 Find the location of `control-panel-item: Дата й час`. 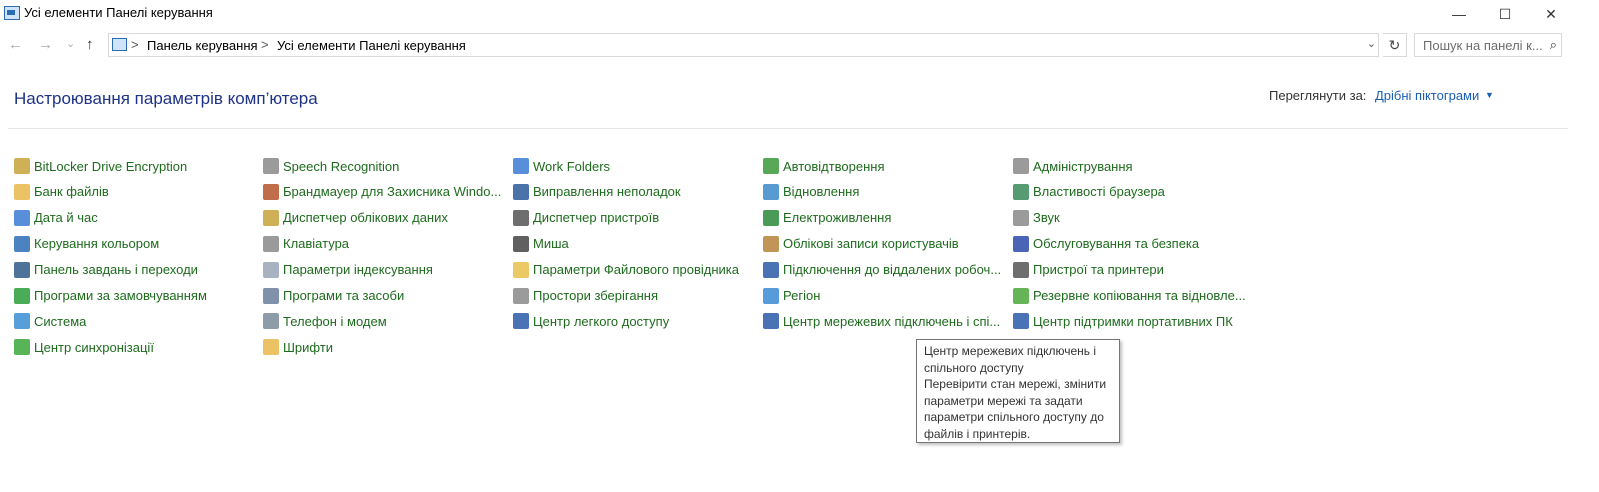

control-panel-item: Дата й час is located at coordinates (56, 218).